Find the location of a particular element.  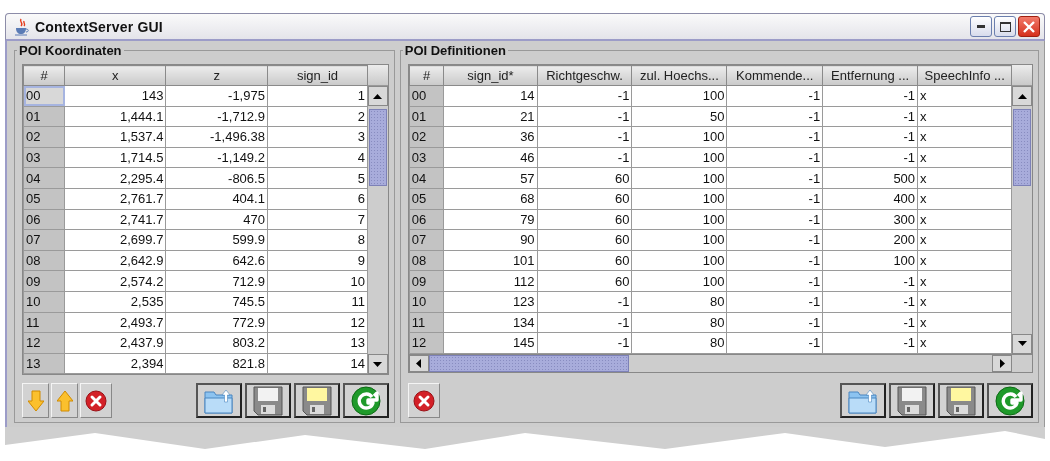

row-header-cell: 11 is located at coordinates (426, 322).